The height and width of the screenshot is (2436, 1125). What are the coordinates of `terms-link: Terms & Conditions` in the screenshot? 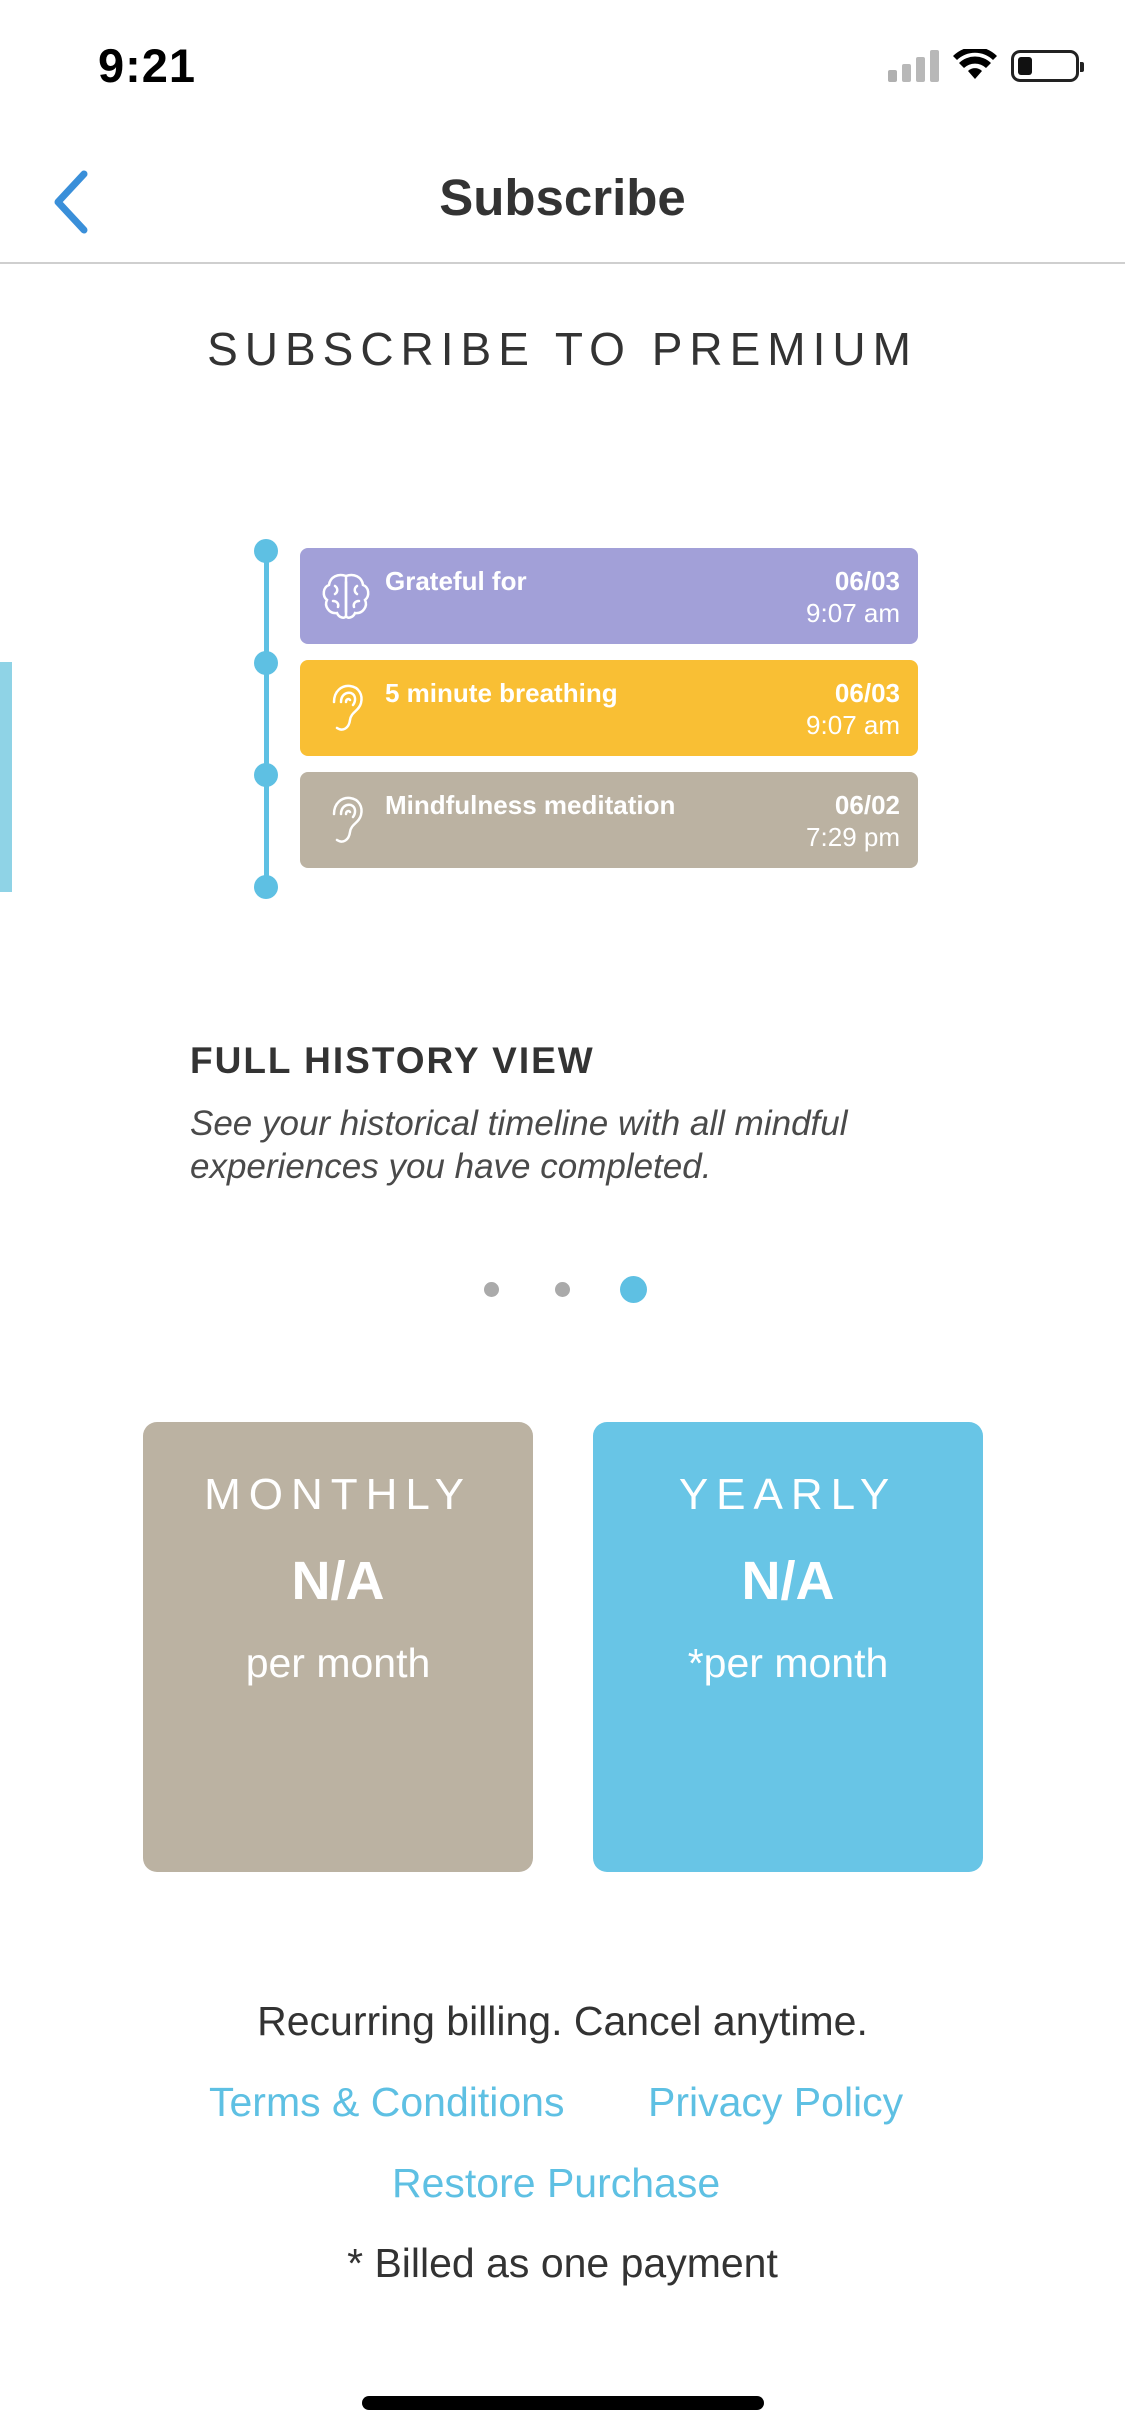 It's located at (386, 2102).